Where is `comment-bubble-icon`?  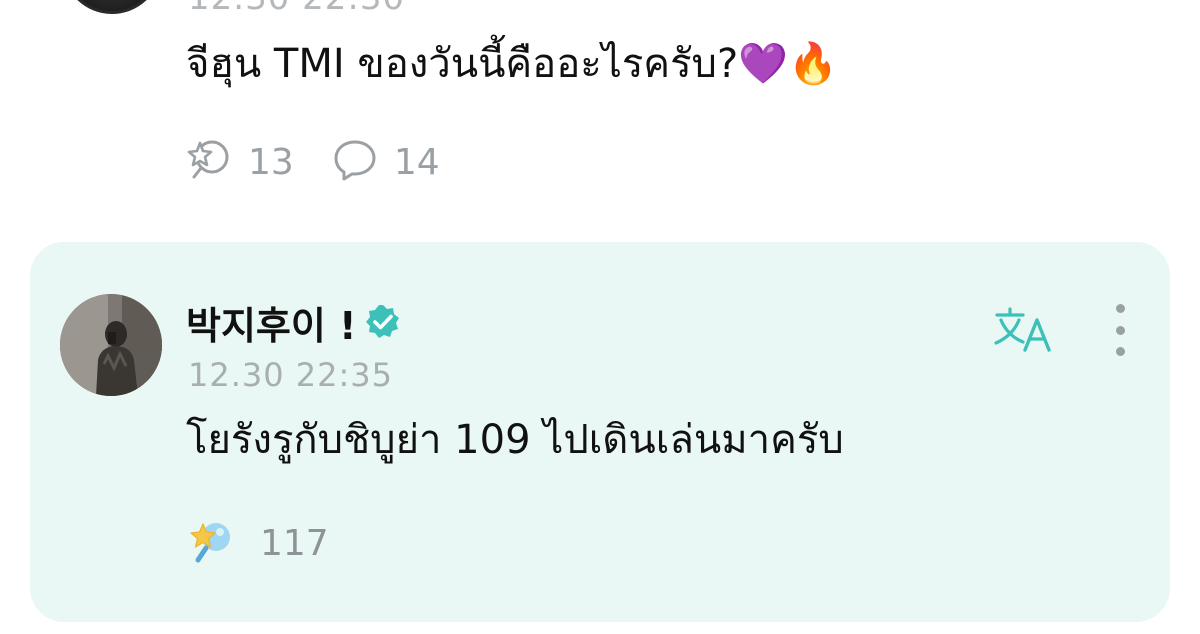 comment-bubble-icon is located at coordinates (355, 162).